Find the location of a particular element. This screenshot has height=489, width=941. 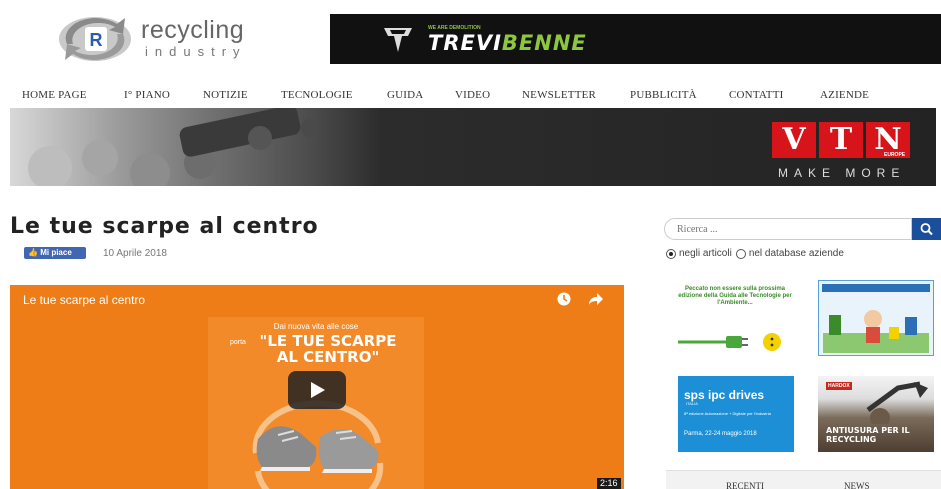

cartoon-ad-header is located at coordinates (876, 288).